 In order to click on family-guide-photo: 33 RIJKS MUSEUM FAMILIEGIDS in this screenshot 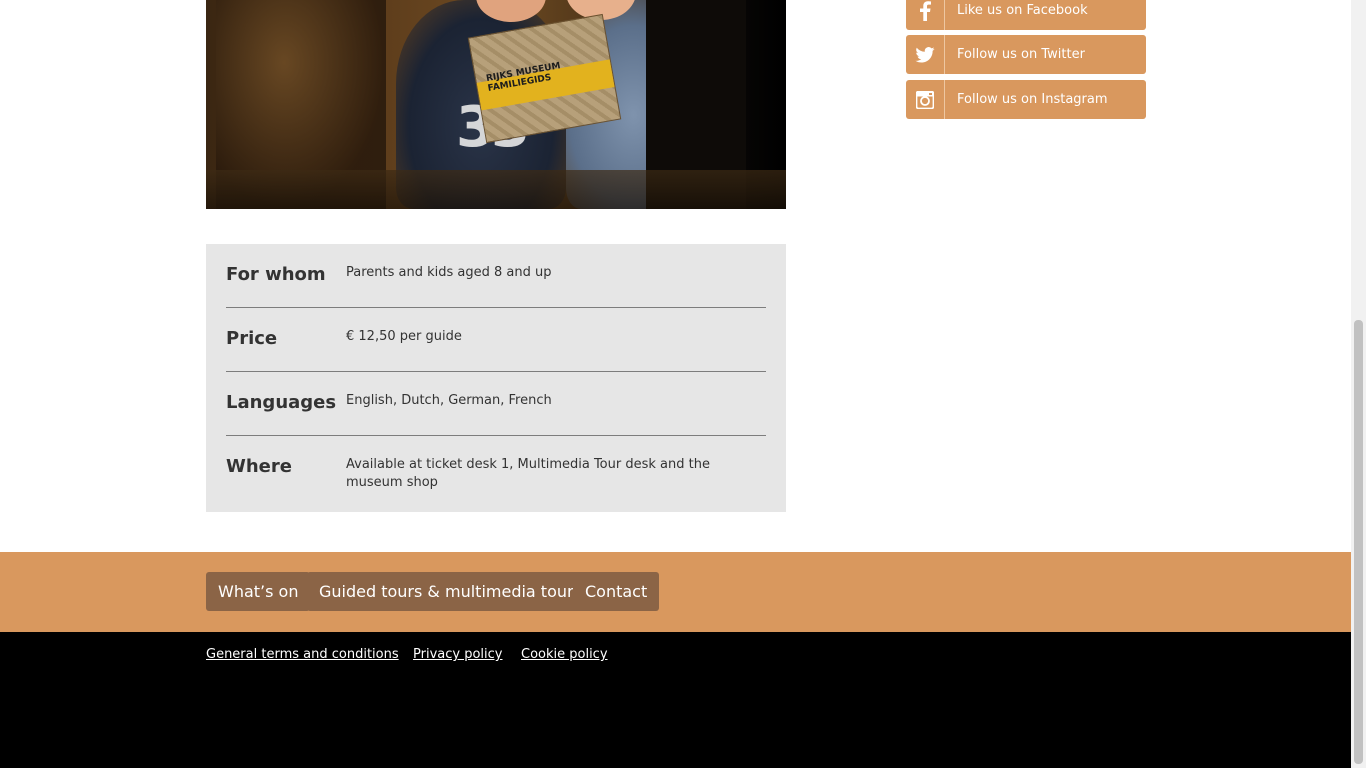, I will do `click(496, 104)`.